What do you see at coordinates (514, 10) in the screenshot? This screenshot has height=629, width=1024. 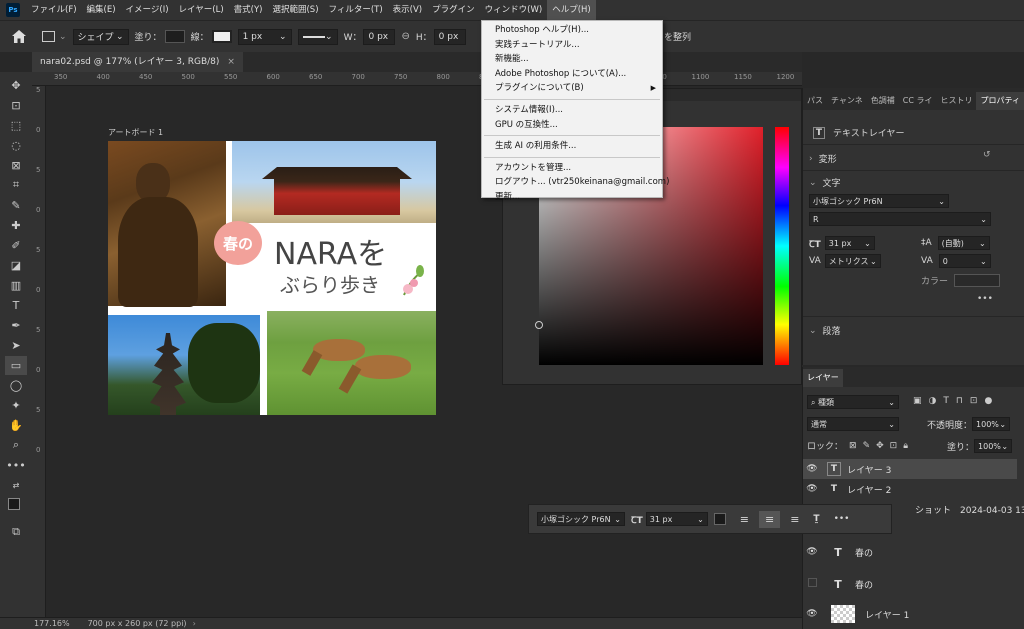 I see `menu-window: ウィンドウ(W)` at bounding box center [514, 10].